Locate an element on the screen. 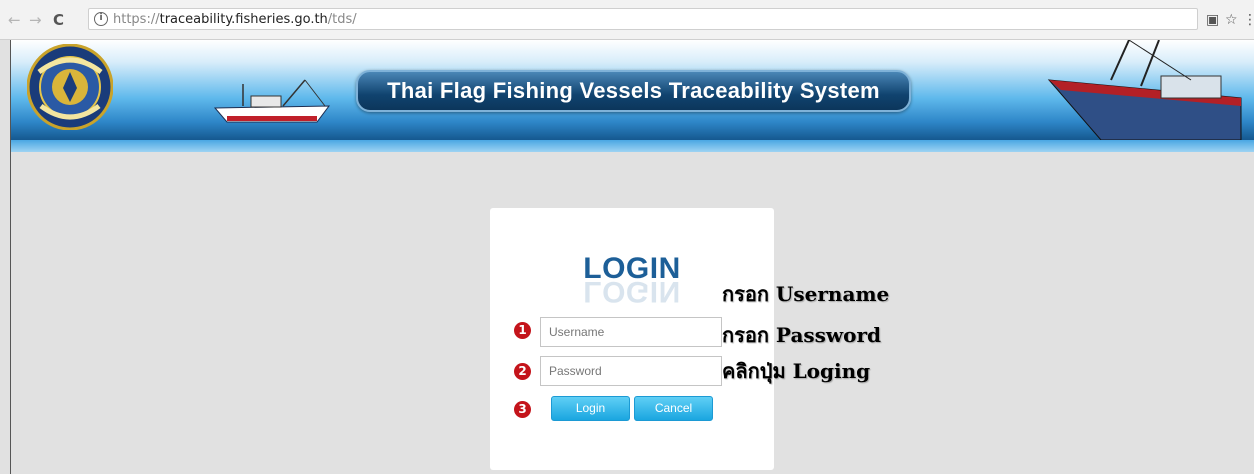 The width and height of the screenshot is (1254, 474). fishing-boat-left-image is located at coordinates (272, 101).